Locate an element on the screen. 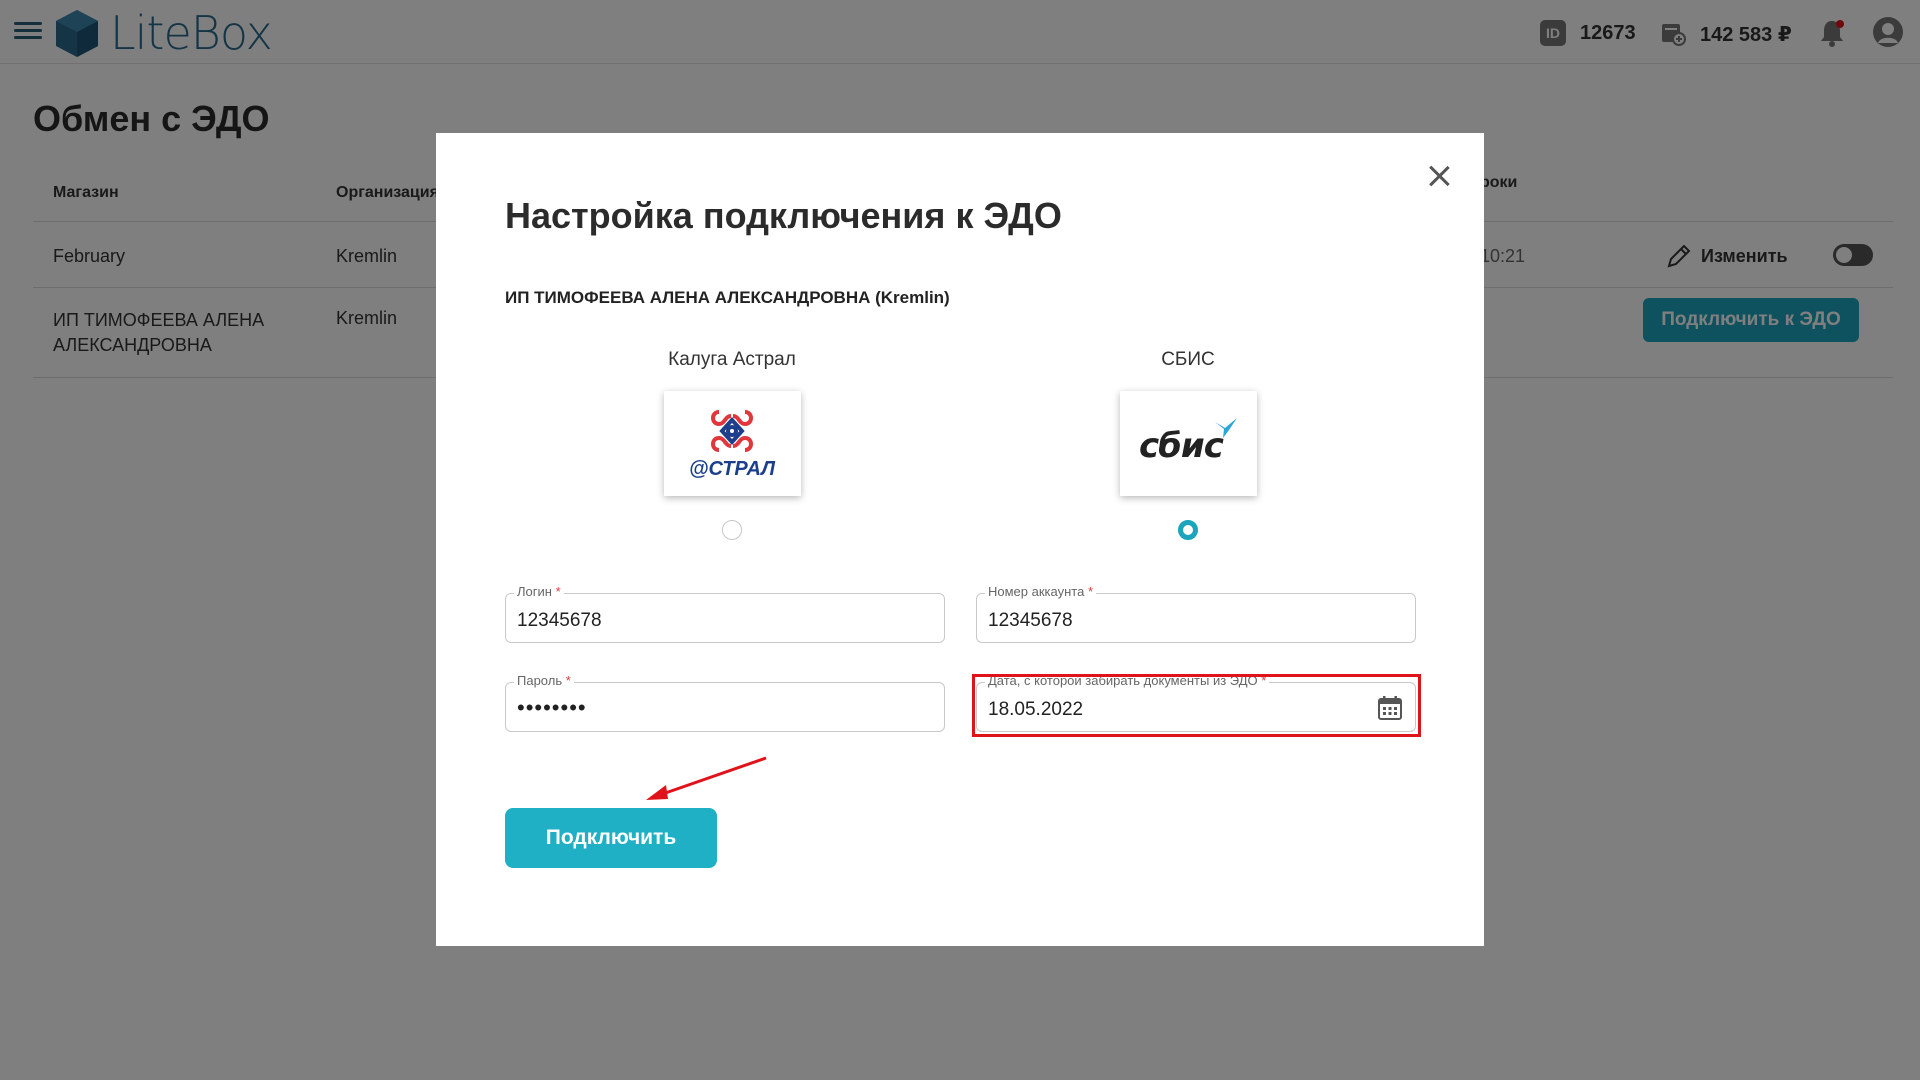 The width and height of the screenshot is (1920, 1080). astral-logo: @СТРАЛ is located at coordinates (732, 443).